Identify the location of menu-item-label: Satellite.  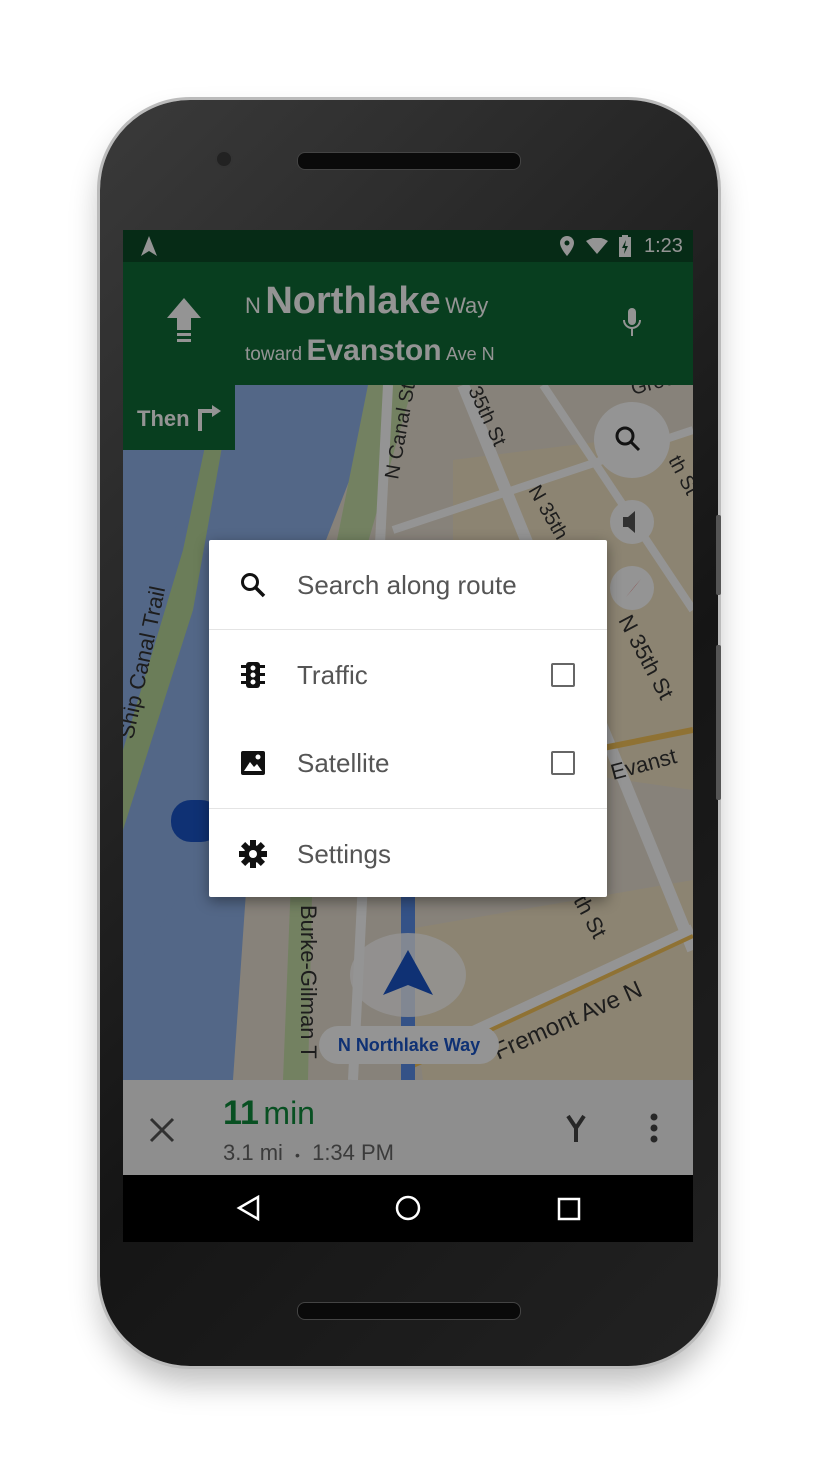
(343, 762).